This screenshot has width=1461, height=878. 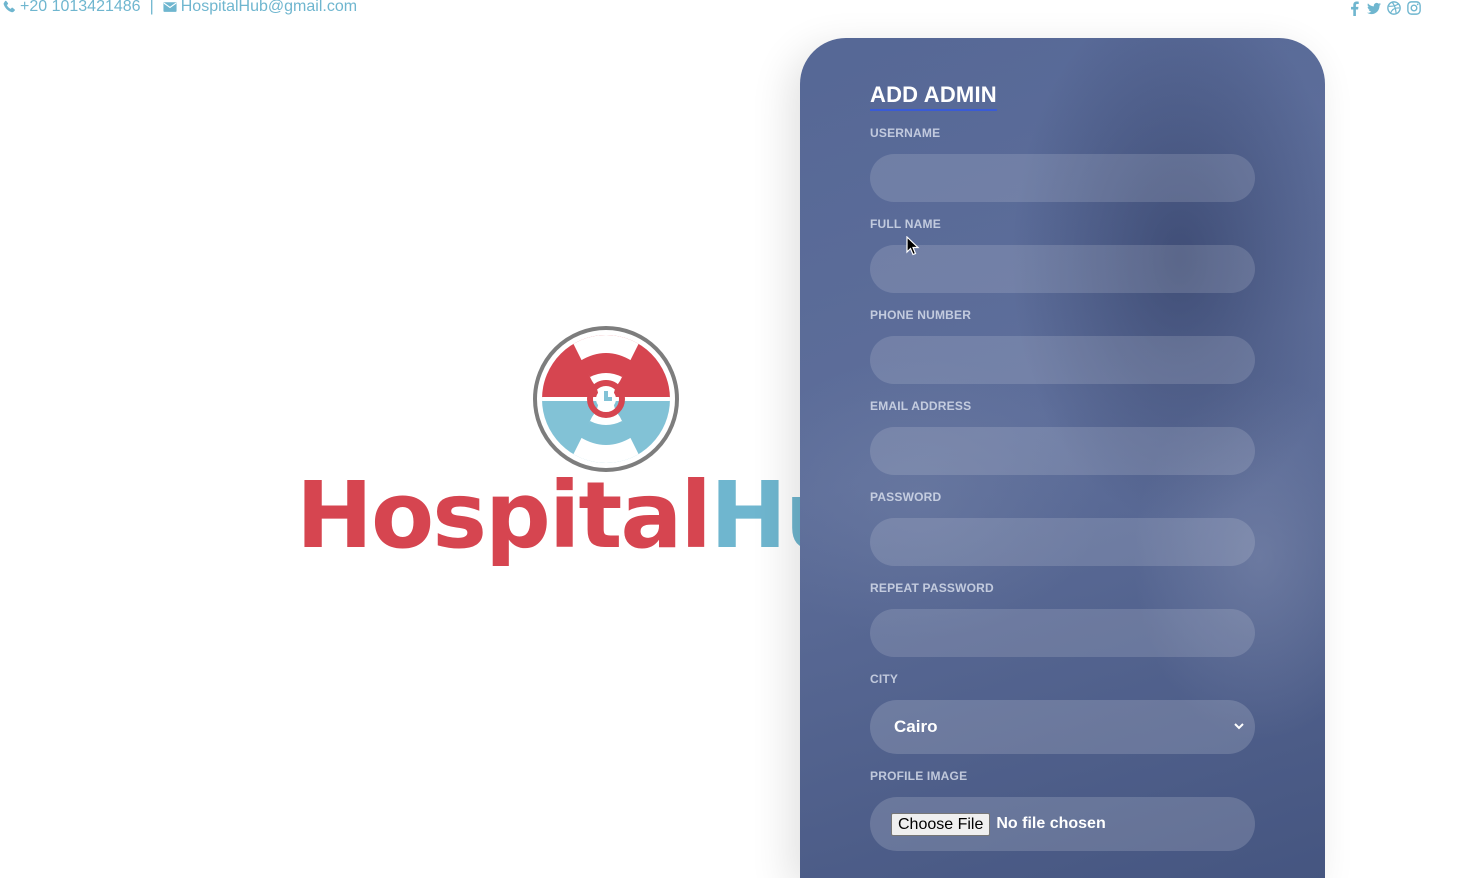 What do you see at coordinates (606, 399) in the screenshot?
I see `logo-emblem` at bounding box center [606, 399].